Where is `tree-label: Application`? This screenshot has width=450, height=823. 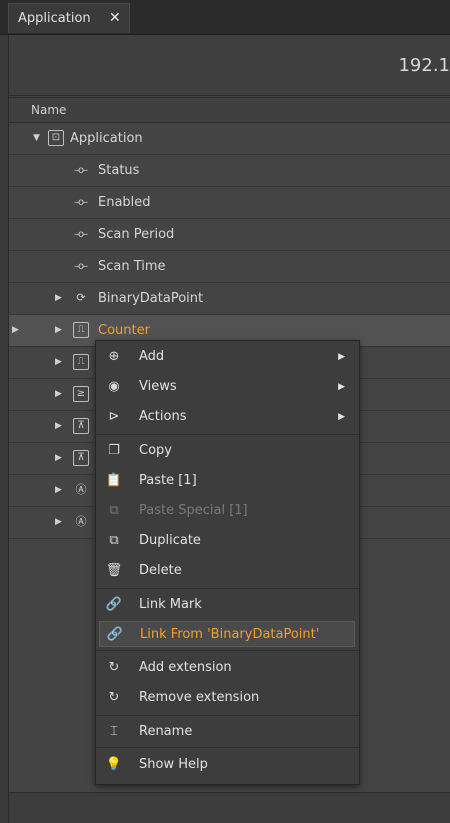 tree-label: Application is located at coordinates (106, 138).